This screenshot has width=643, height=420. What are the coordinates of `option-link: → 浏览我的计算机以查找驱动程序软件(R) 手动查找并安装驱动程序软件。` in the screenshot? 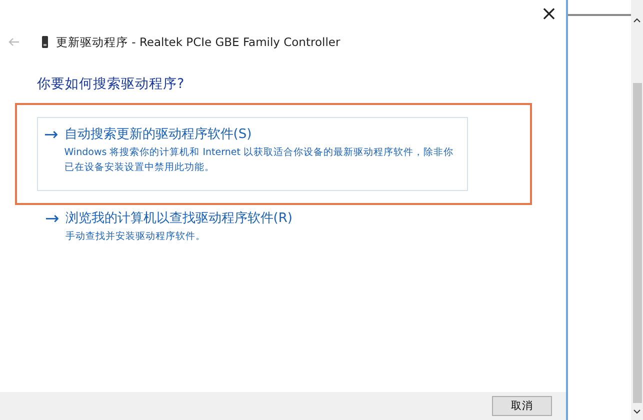 It's located at (302, 227).